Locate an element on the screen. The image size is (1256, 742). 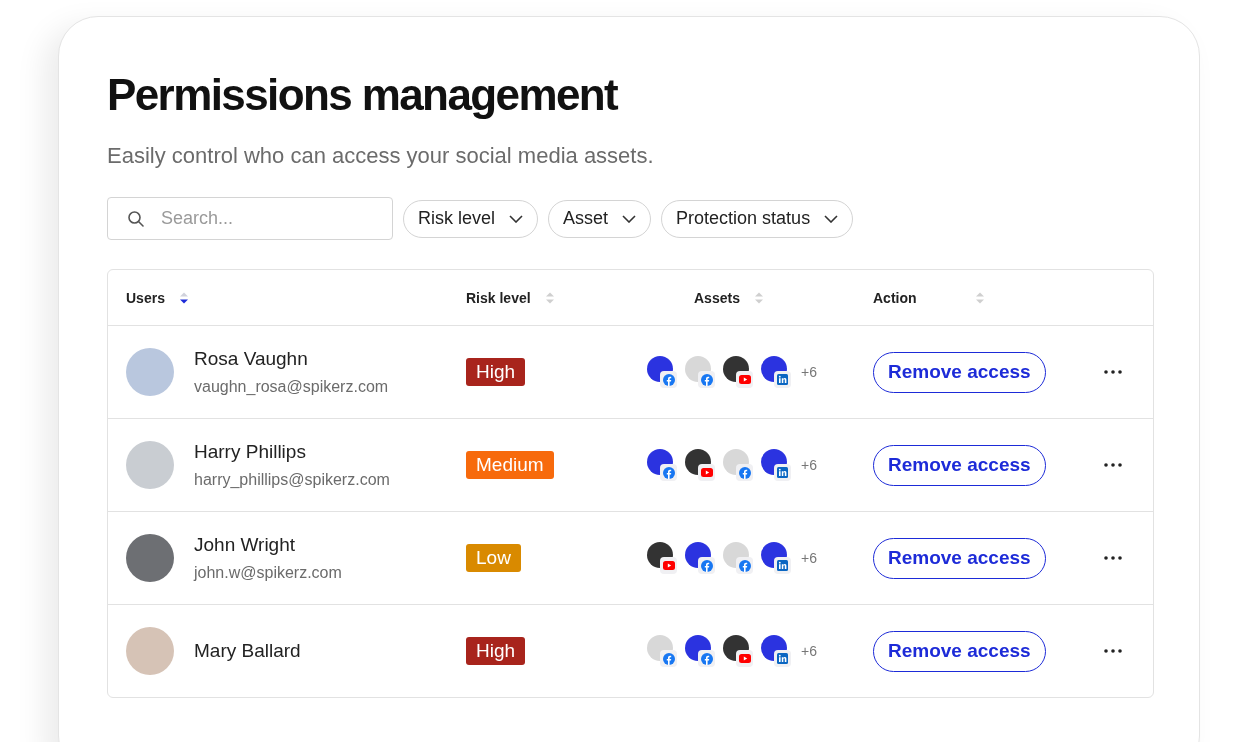
filter-dropdown: Protection status is located at coordinates (757, 218).